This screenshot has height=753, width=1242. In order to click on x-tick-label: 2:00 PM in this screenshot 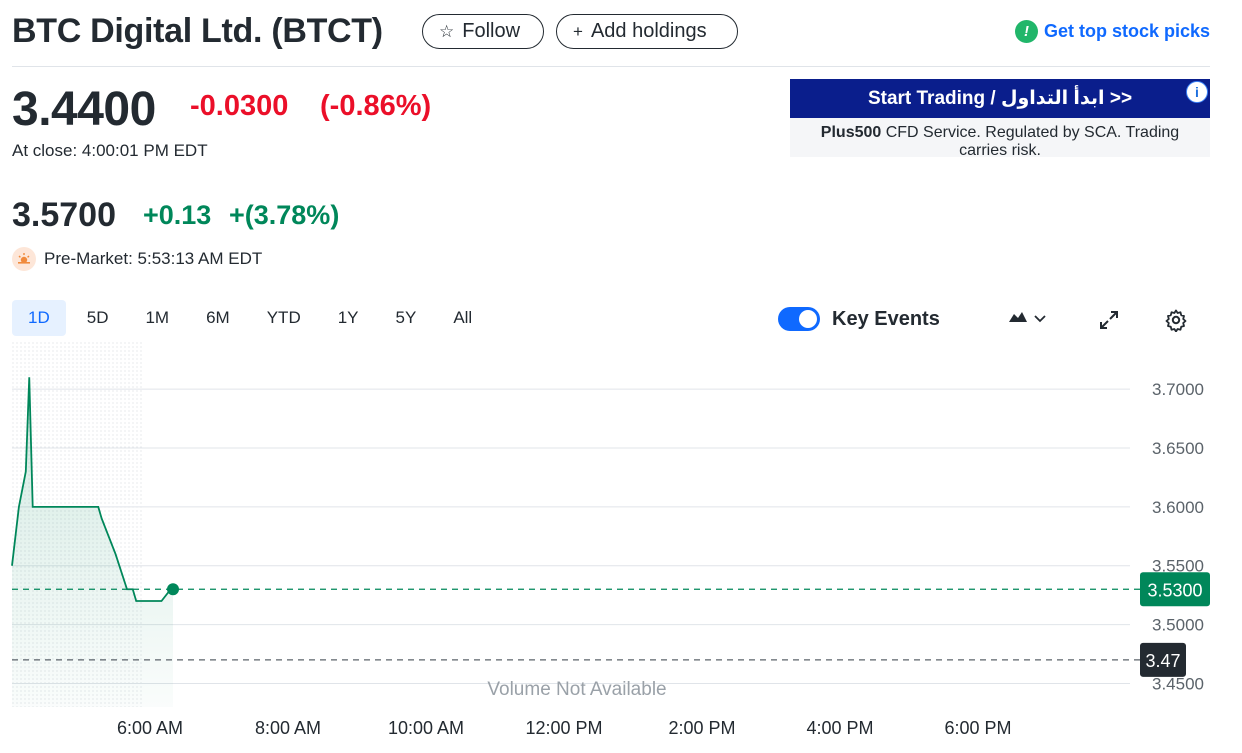, I will do `click(701, 728)`.